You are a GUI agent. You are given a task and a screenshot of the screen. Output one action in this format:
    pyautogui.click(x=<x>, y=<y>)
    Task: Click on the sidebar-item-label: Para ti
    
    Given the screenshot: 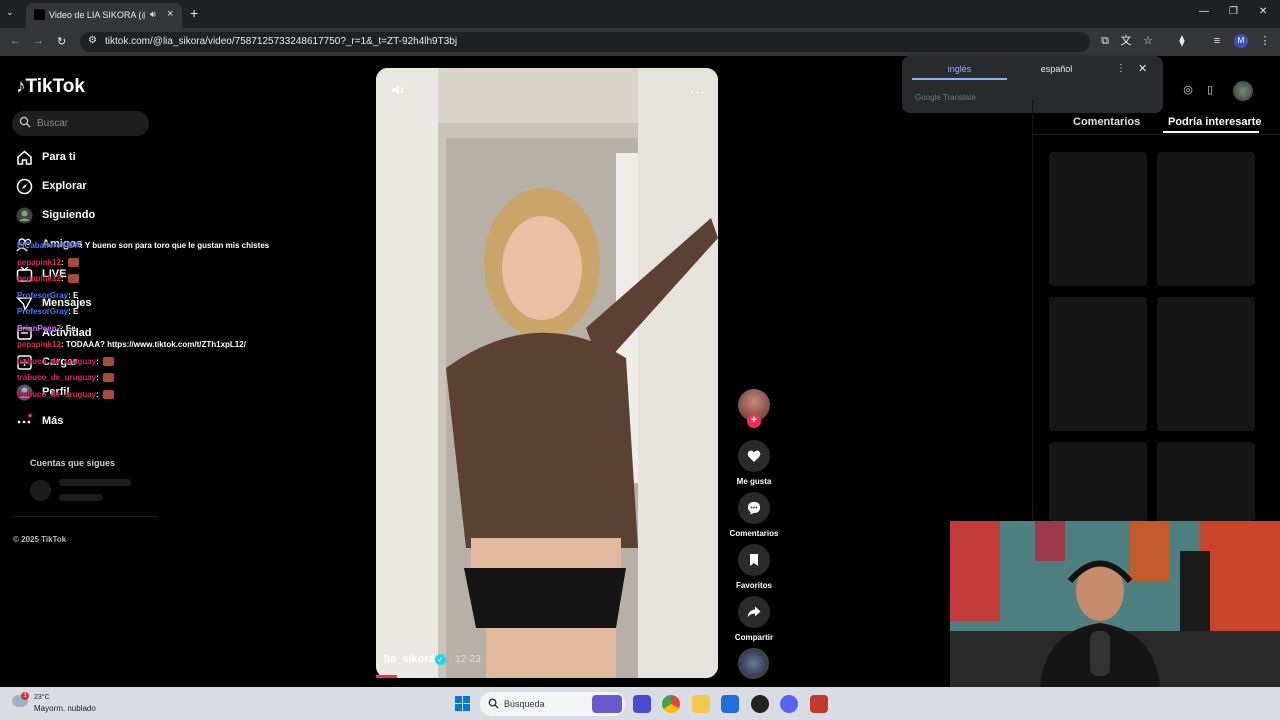 What is the action you would take?
    pyautogui.click(x=59, y=157)
    